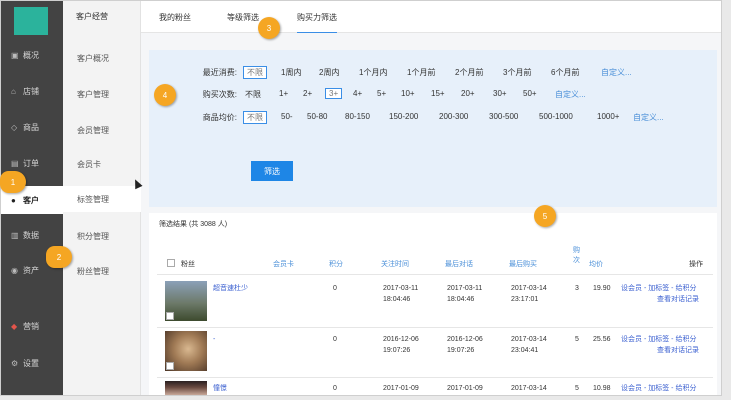 The width and height of the screenshot is (731, 400). What do you see at coordinates (461, 299) in the screenshot?
I see `last-chat-time: 18:04:46` at bounding box center [461, 299].